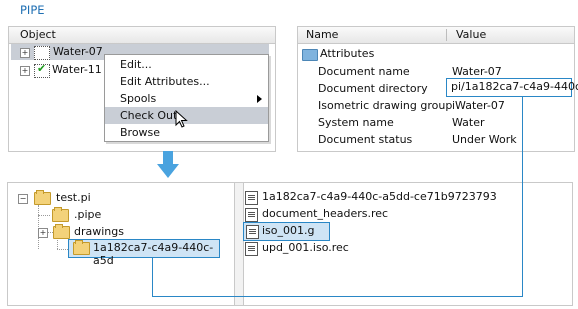 Image resolution: width=578 pixels, height=309 pixels. What do you see at coordinates (471, 34) in the screenshot?
I see `value-column-header: Value` at bounding box center [471, 34].